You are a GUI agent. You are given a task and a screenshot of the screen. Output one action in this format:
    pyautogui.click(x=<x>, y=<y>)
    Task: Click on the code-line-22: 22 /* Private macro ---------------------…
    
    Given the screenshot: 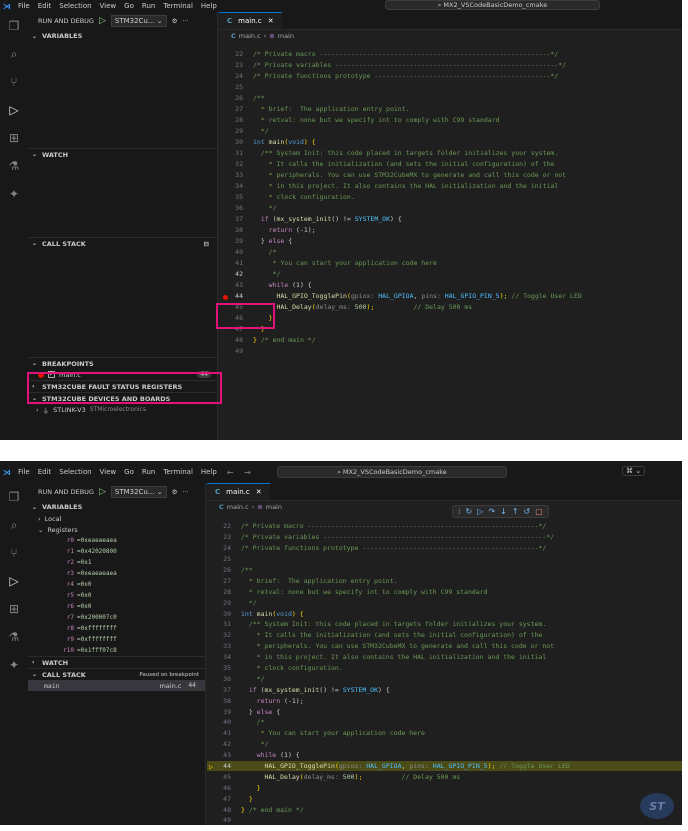 What is the action you would take?
    pyautogui.click(x=444, y=526)
    